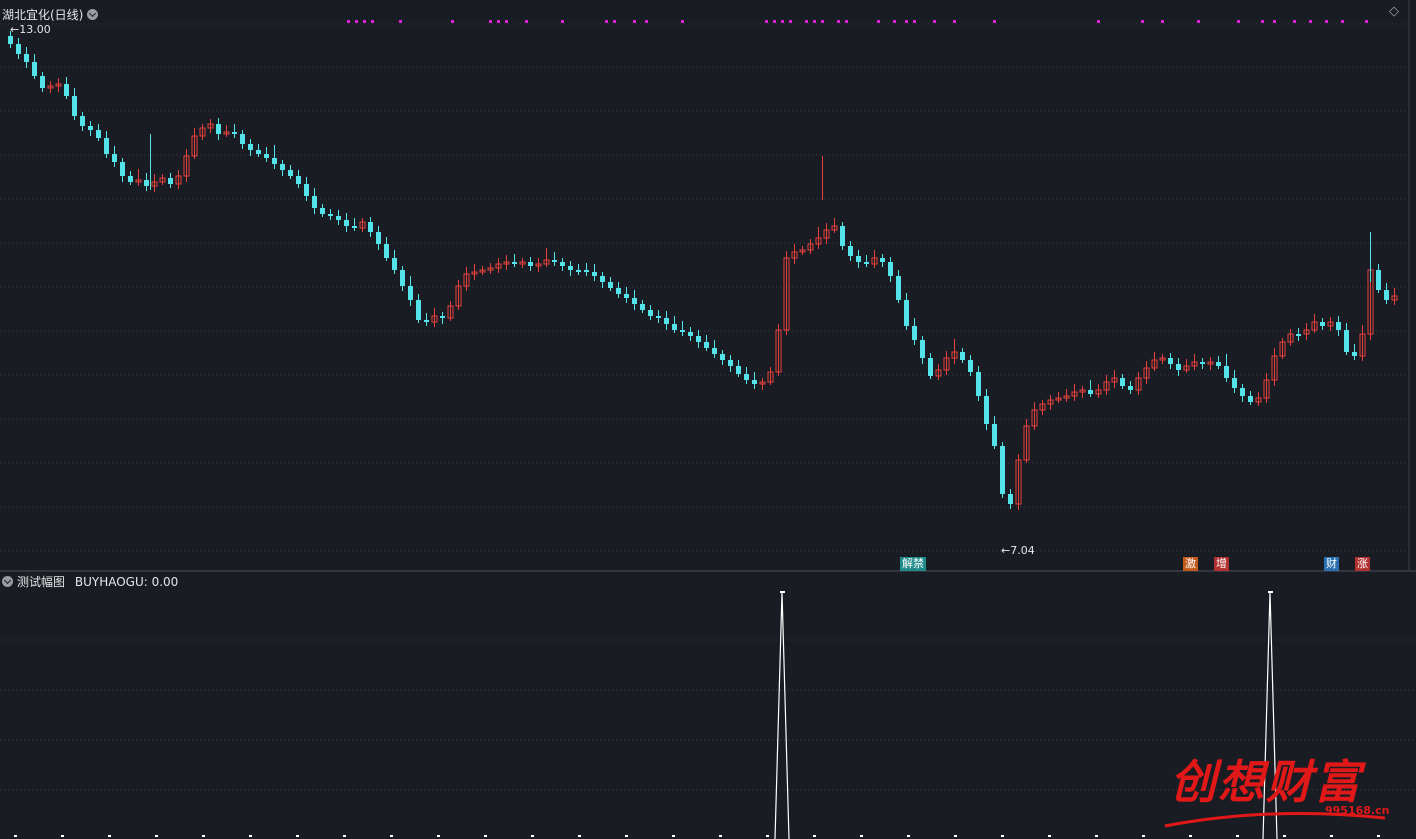  Describe the element at coordinates (1270, 592) in the screenshot. I see `signal-peak-cap` at that location.